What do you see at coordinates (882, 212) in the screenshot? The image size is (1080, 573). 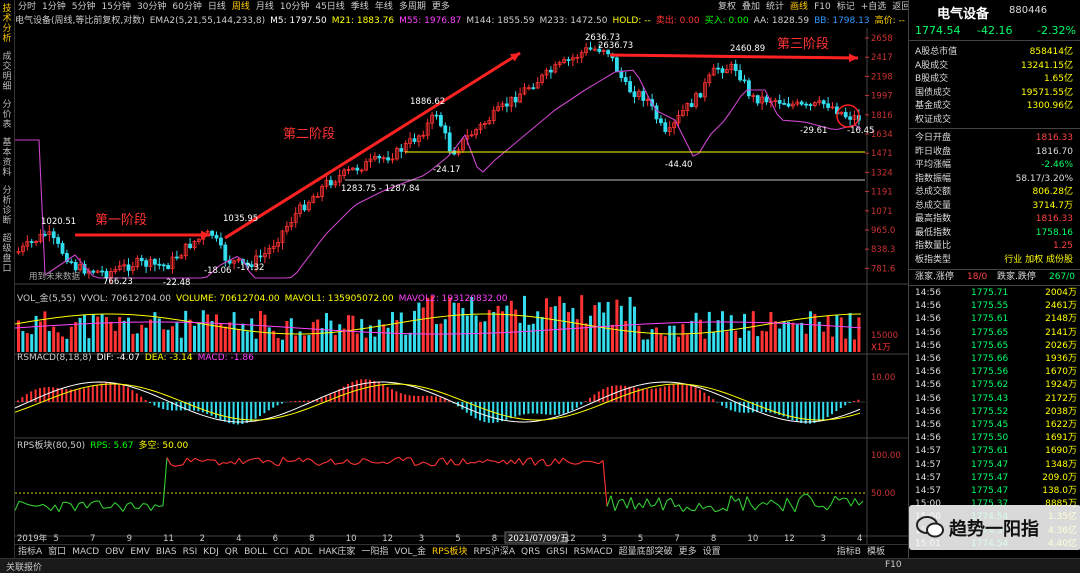 I see `price-axis-label: 1071` at bounding box center [882, 212].